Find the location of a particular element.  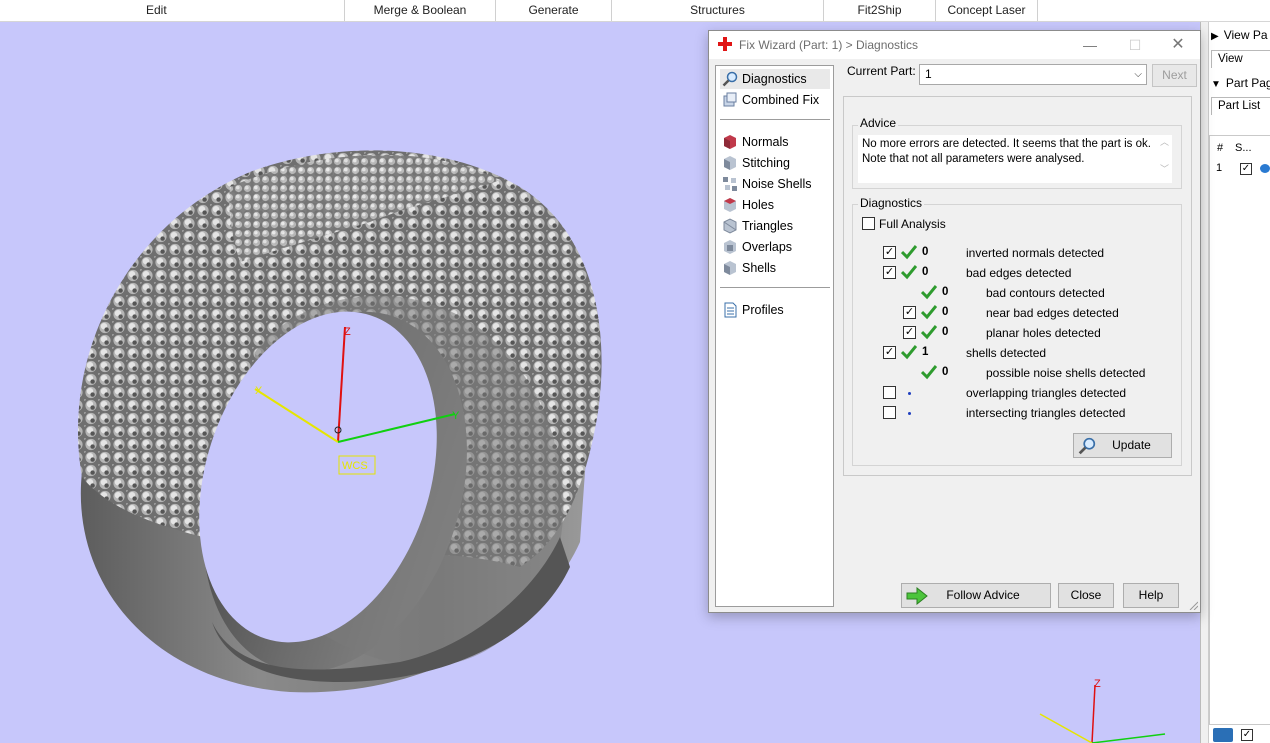

triangles-icon is located at coordinates (730, 226).